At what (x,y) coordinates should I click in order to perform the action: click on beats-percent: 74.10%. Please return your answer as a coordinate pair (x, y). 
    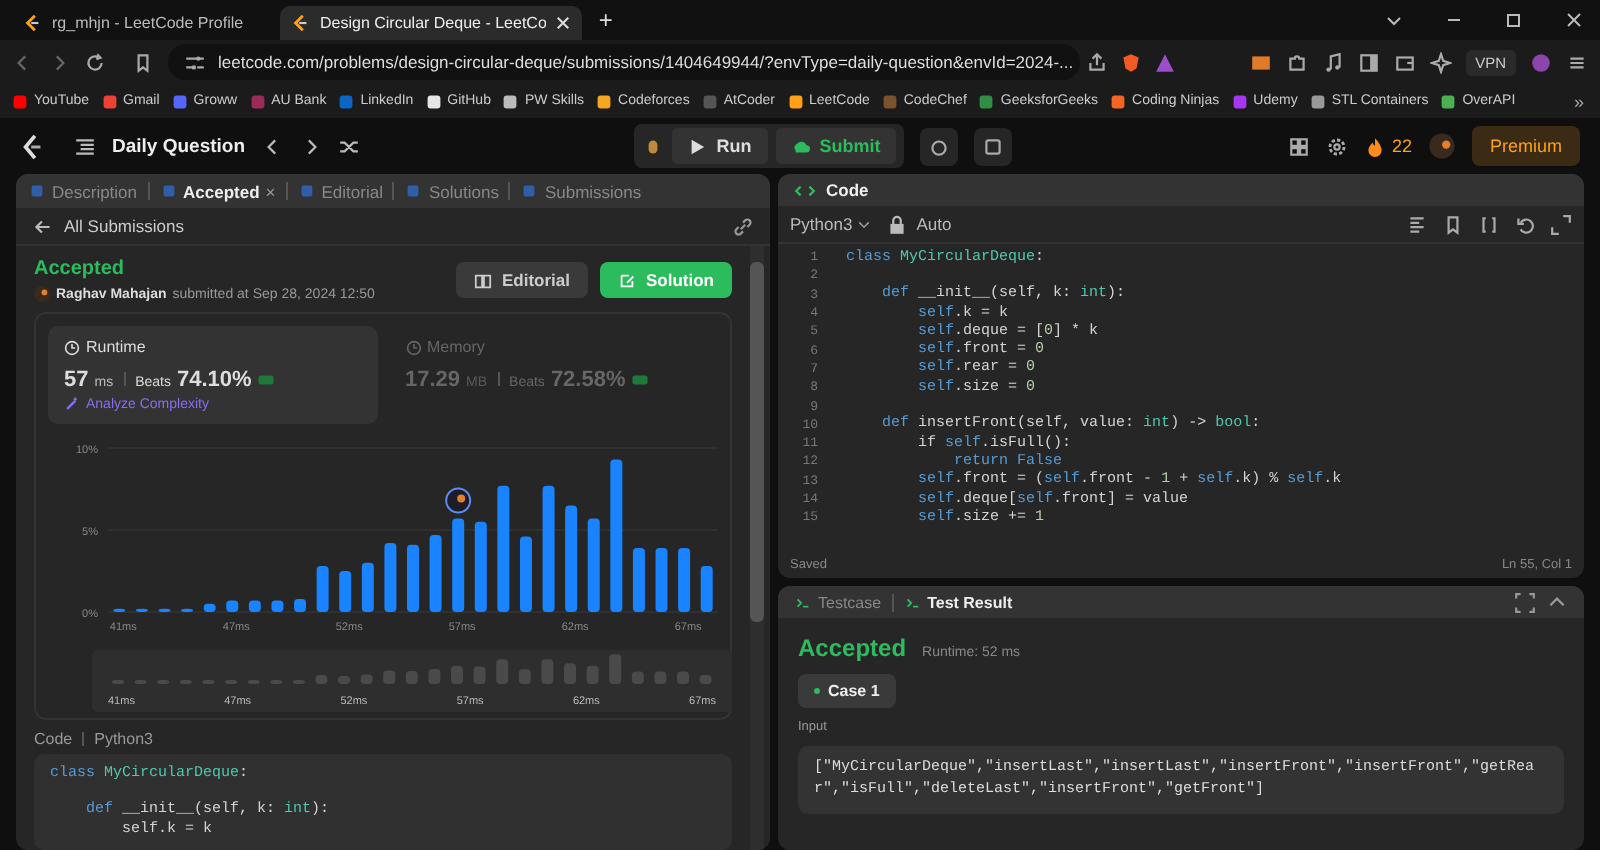
    Looking at the image, I should click on (214, 380).